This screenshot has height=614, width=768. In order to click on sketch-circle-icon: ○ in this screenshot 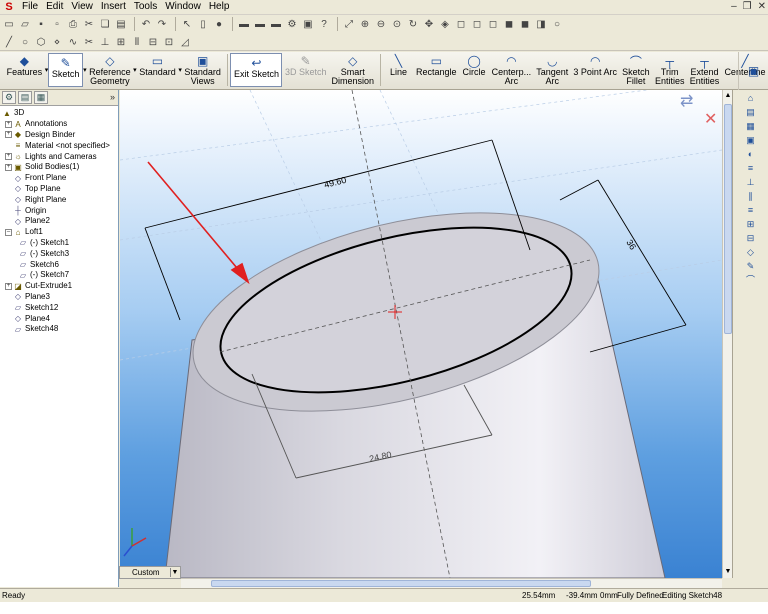, I will do `click(25, 42)`.